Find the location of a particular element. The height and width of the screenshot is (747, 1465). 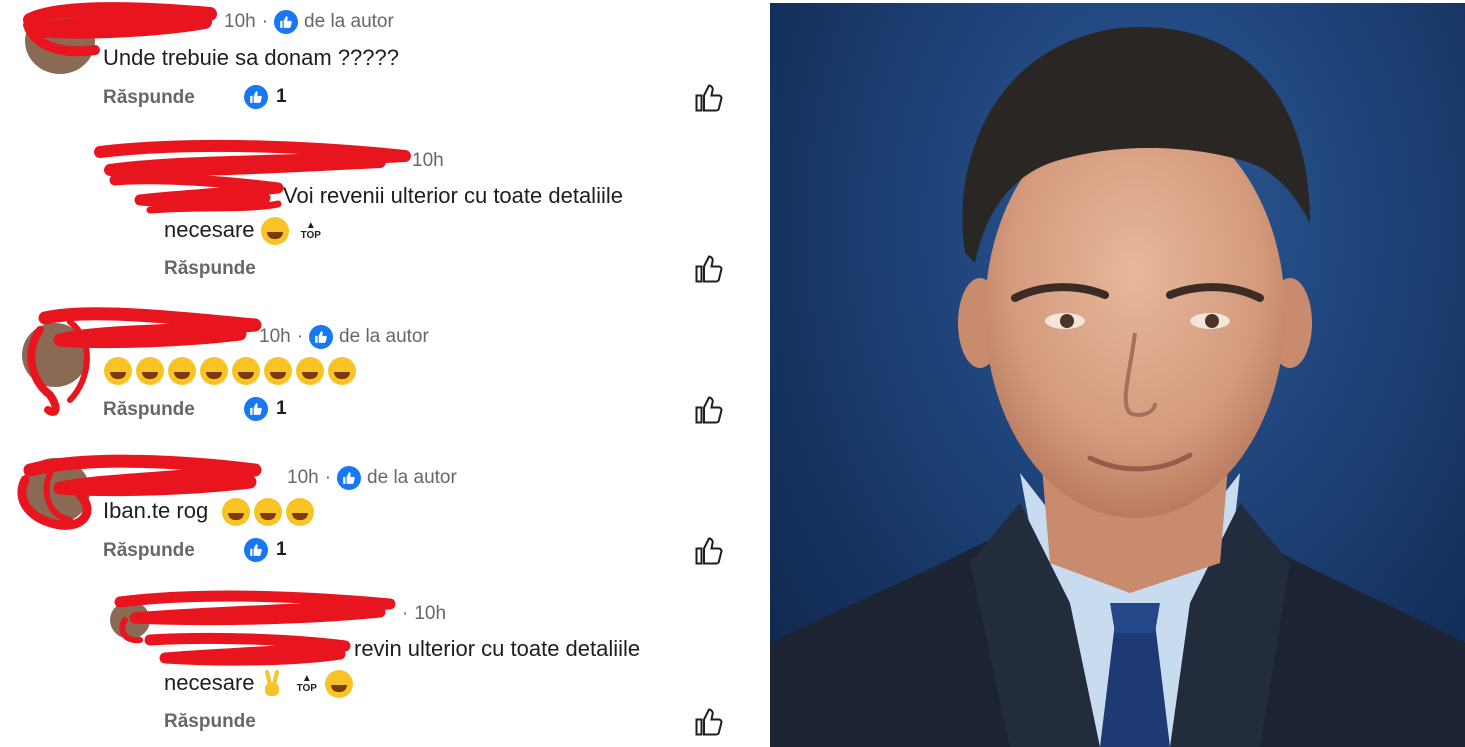

comment-meta: · 10h is located at coordinates (424, 613).